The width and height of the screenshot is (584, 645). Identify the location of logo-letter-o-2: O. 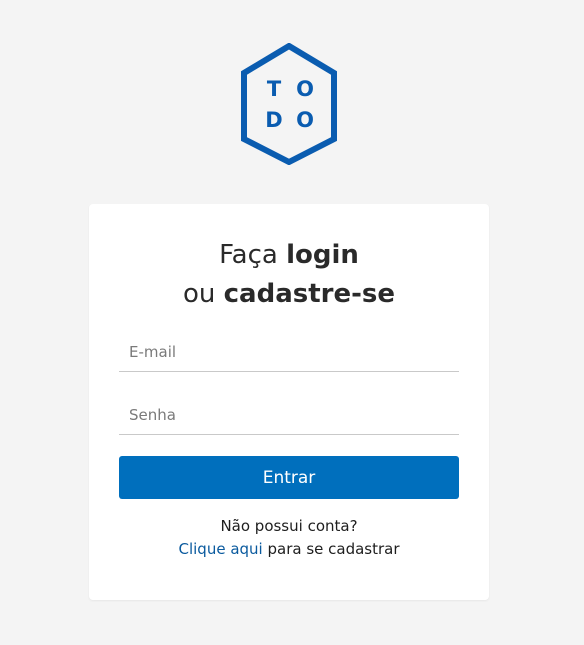
(305, 120).